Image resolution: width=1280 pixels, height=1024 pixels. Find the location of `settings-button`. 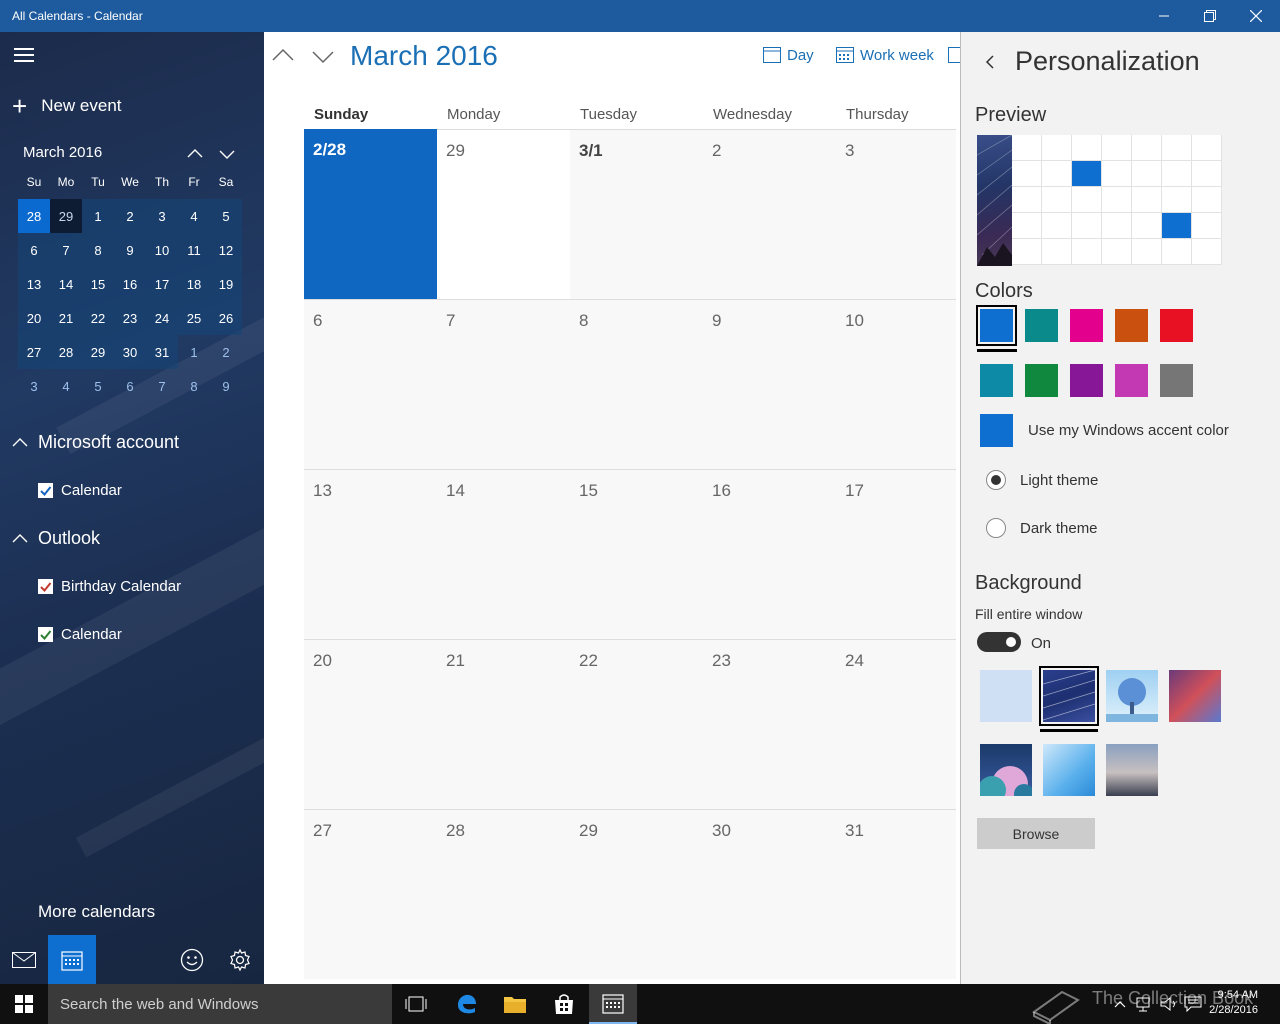

settings-button is located at coordinates (240, 959).